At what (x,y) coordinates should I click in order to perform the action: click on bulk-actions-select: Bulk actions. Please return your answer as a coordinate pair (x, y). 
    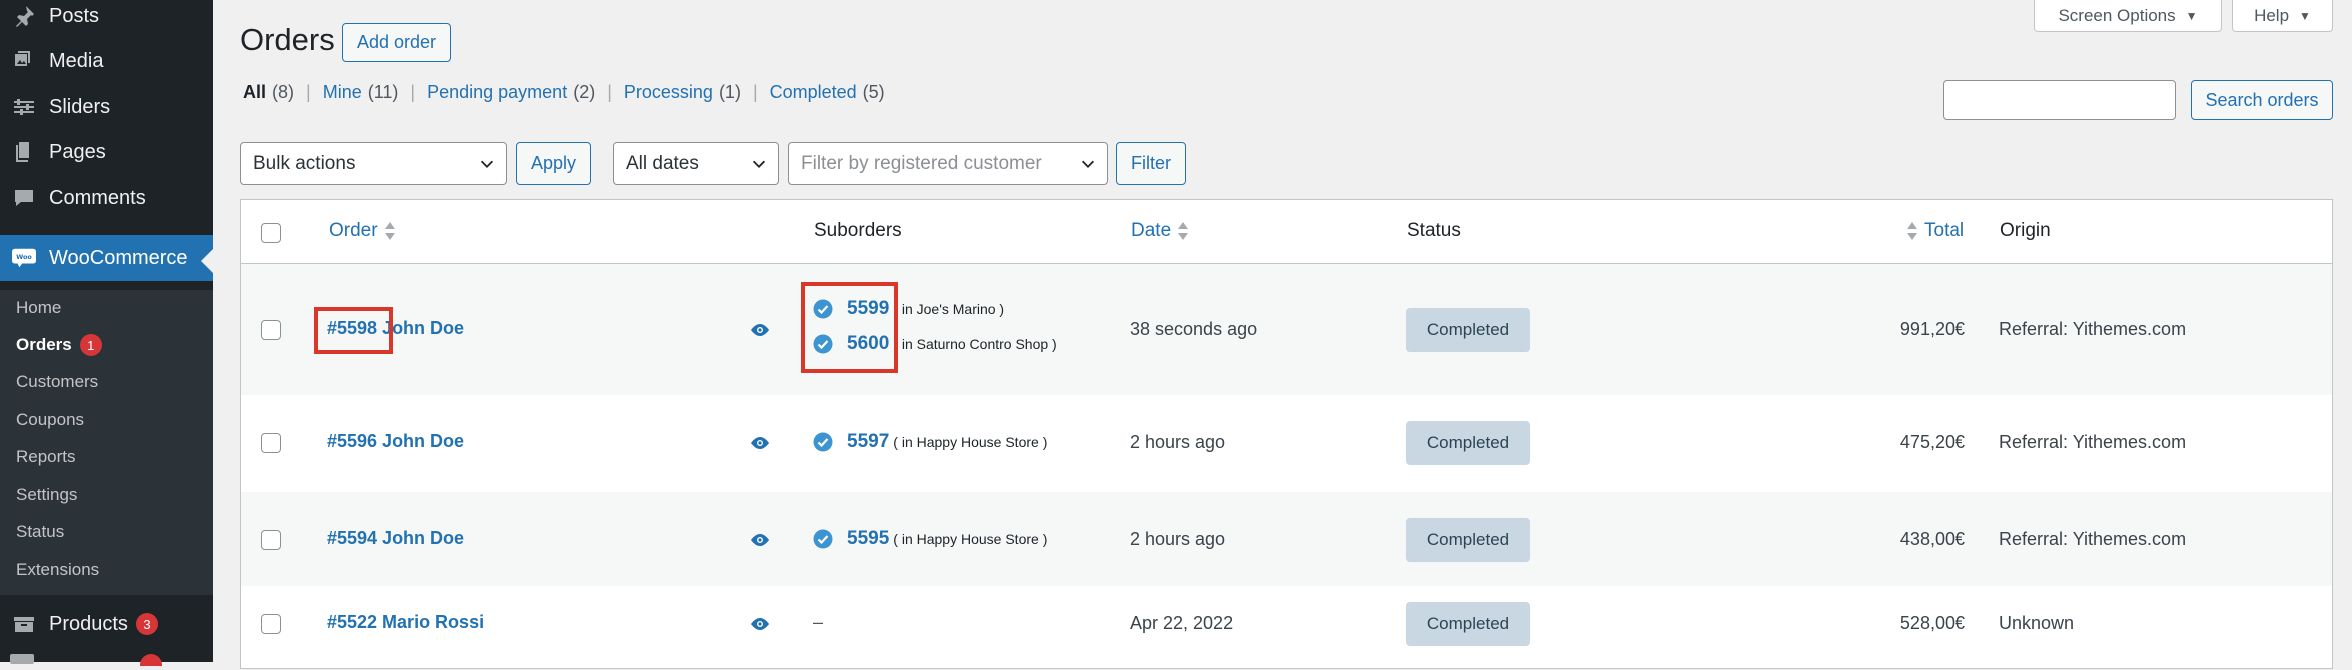
    Looking at the image, I should click on (373, 163).